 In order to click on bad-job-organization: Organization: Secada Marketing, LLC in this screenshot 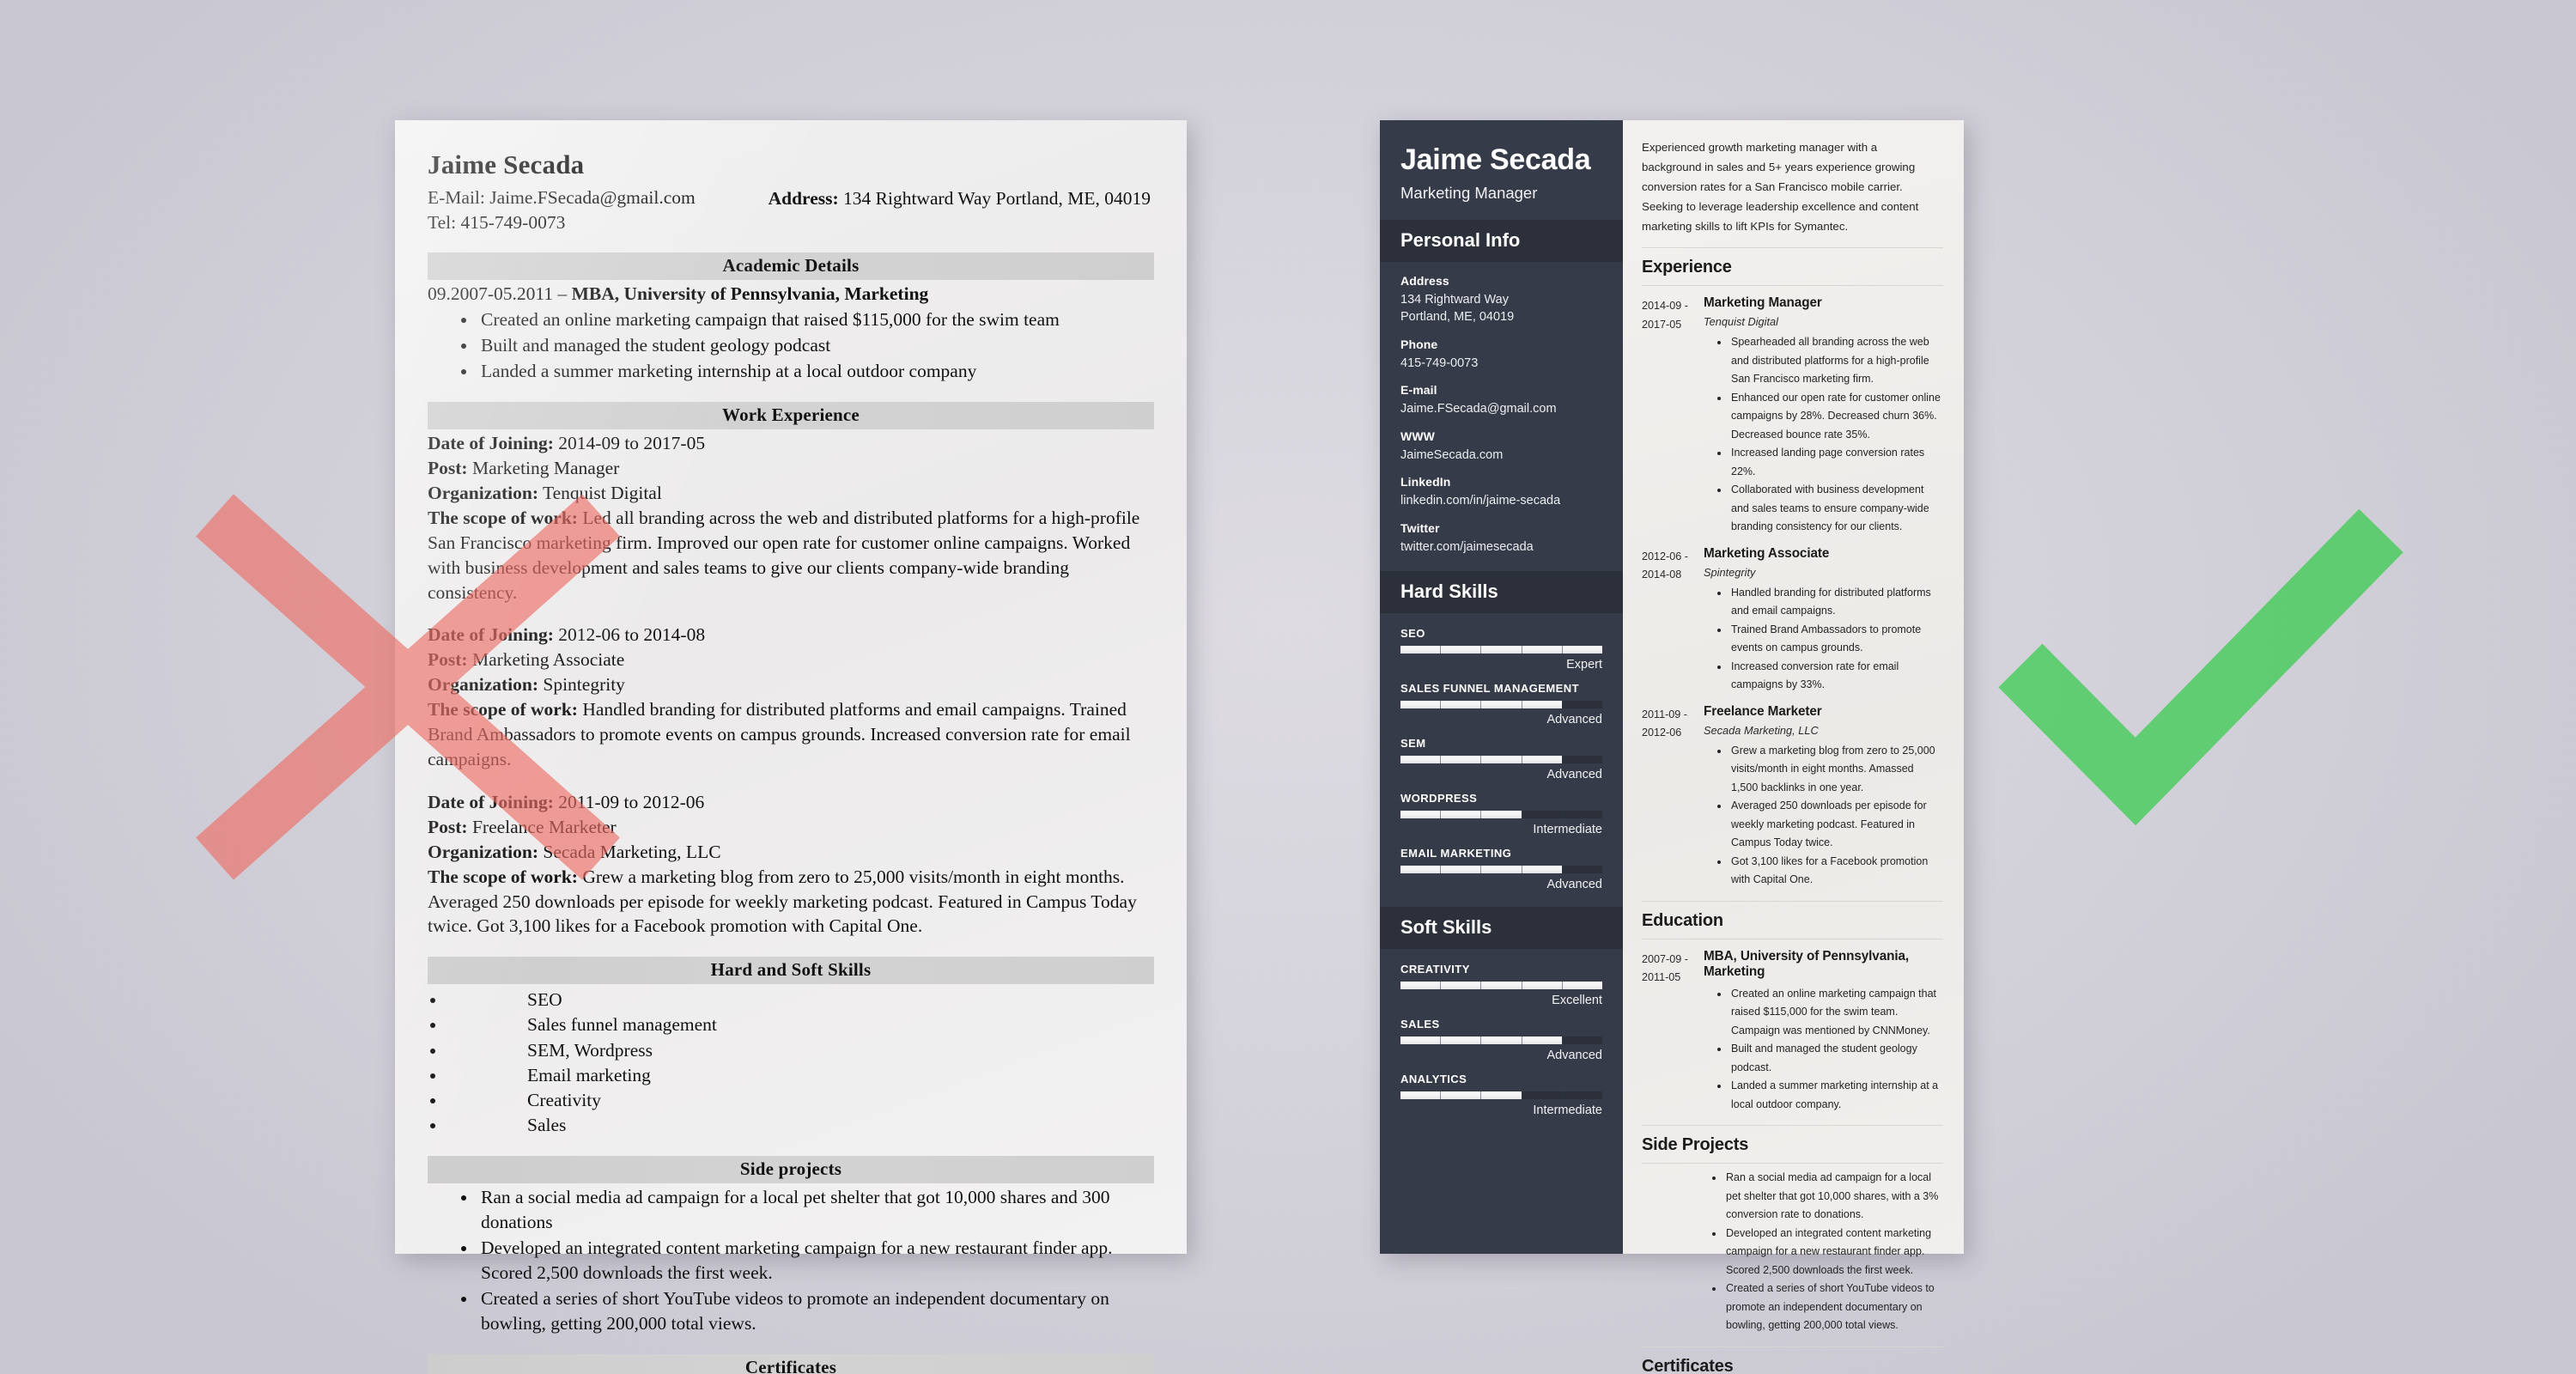, I will do `click(574, 851)`.